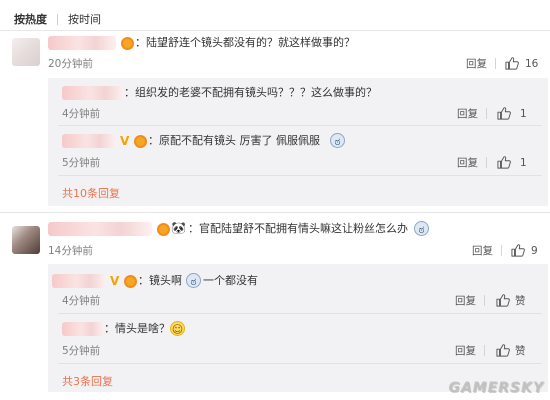 The height and width of the screenshot is (400, 550). Describe the element at coordinates (177, 328) in the screenshot. I see `emoji-smile-icon: ☺` at that location.